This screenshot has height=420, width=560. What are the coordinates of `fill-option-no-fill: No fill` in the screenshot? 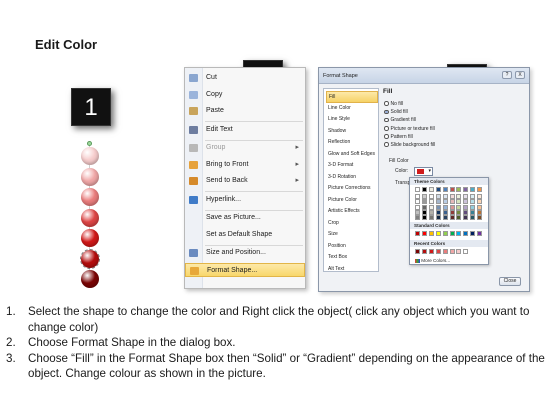 It's located at (393, 104).